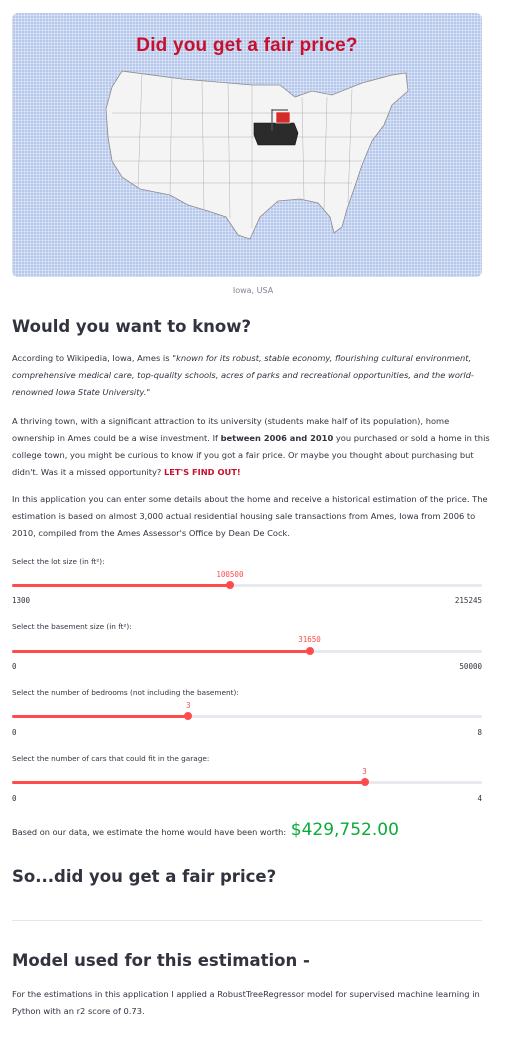 The width and height of the screenshot is (506, 1044). Describe the element at coordinates (230, 574) in the screenshot. I see `lot-size-slider-value: 100500` at that location.